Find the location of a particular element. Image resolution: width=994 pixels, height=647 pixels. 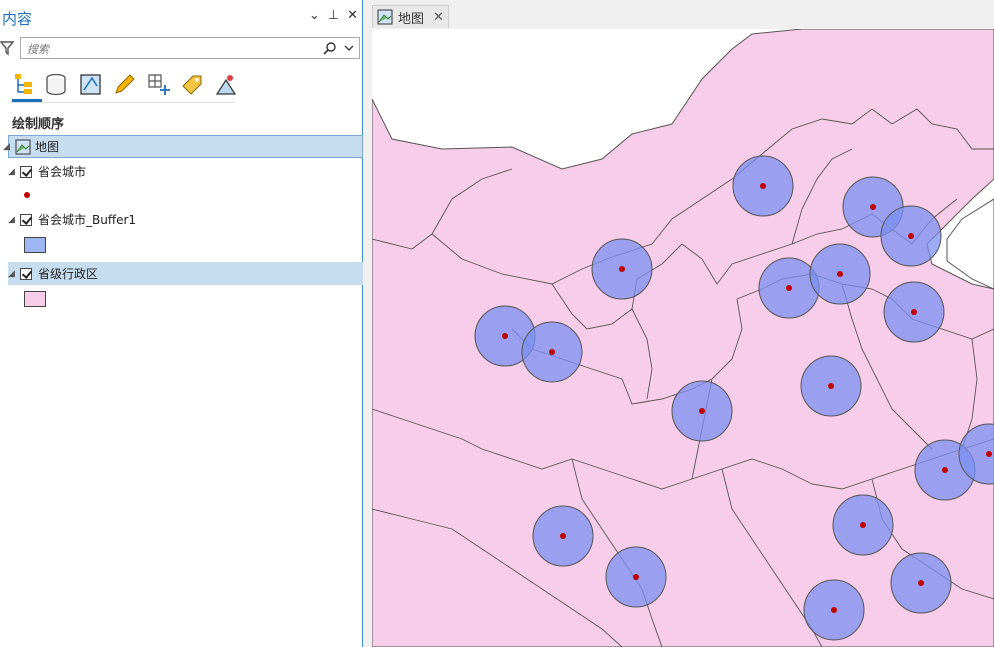

chart-icon is located at coordinates (226, 84).